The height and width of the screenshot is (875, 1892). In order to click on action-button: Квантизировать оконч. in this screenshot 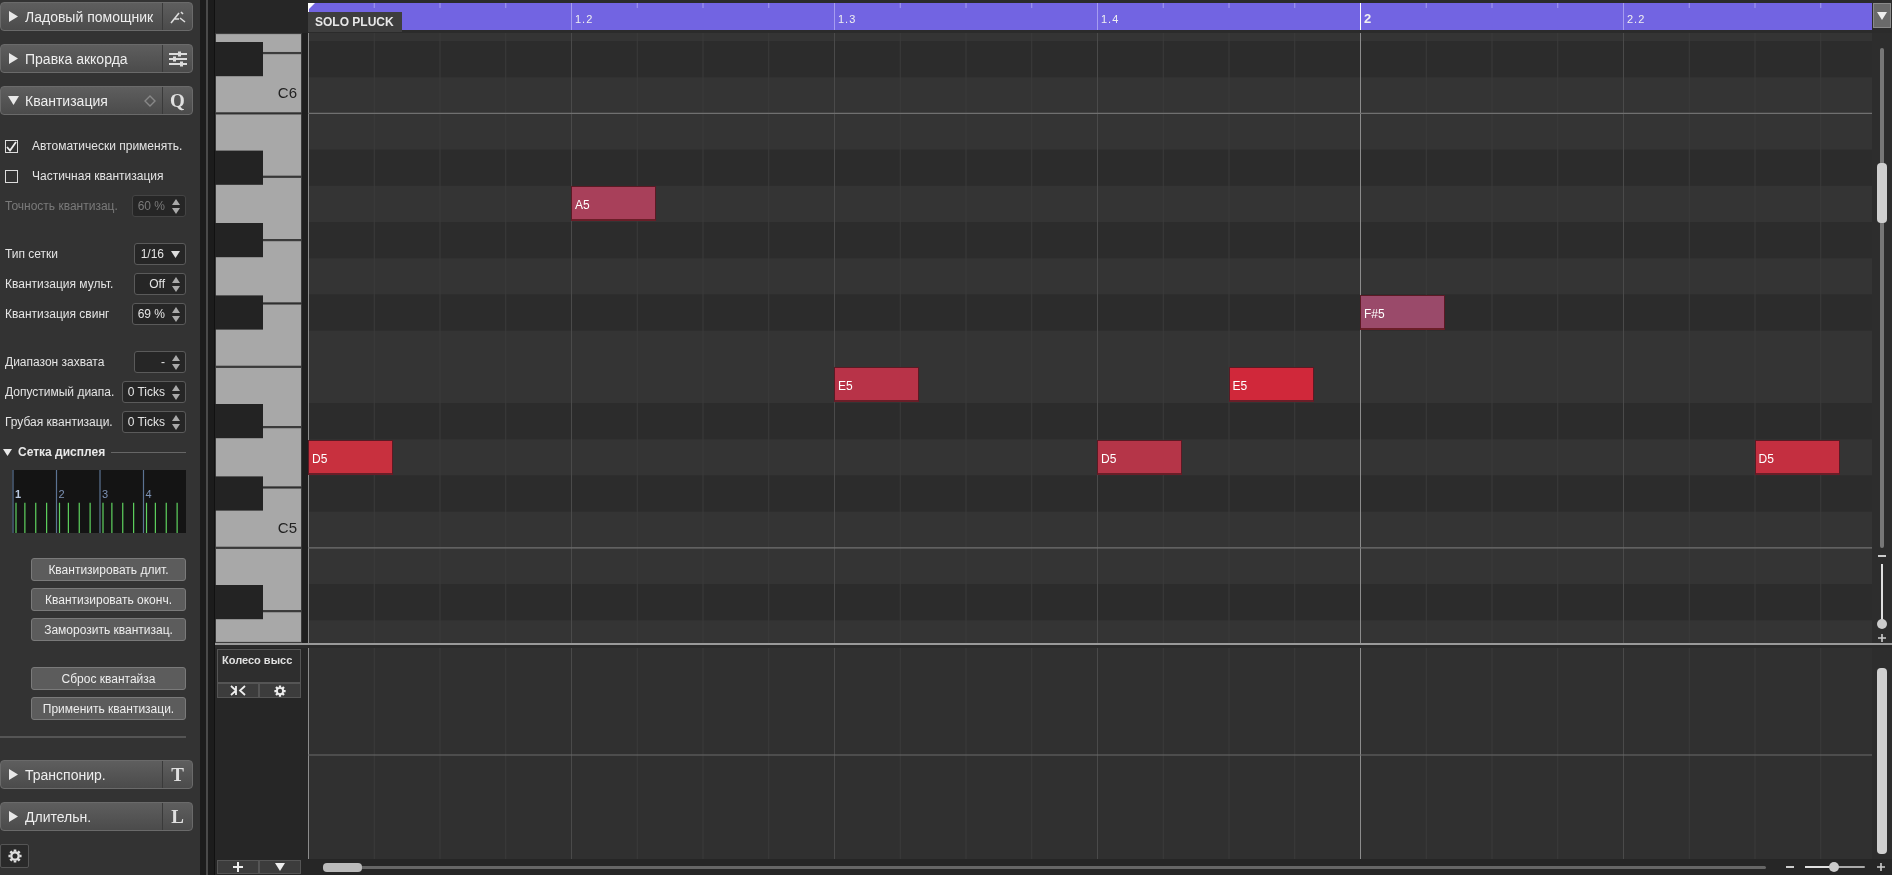, I will do `click(108, 599)`.